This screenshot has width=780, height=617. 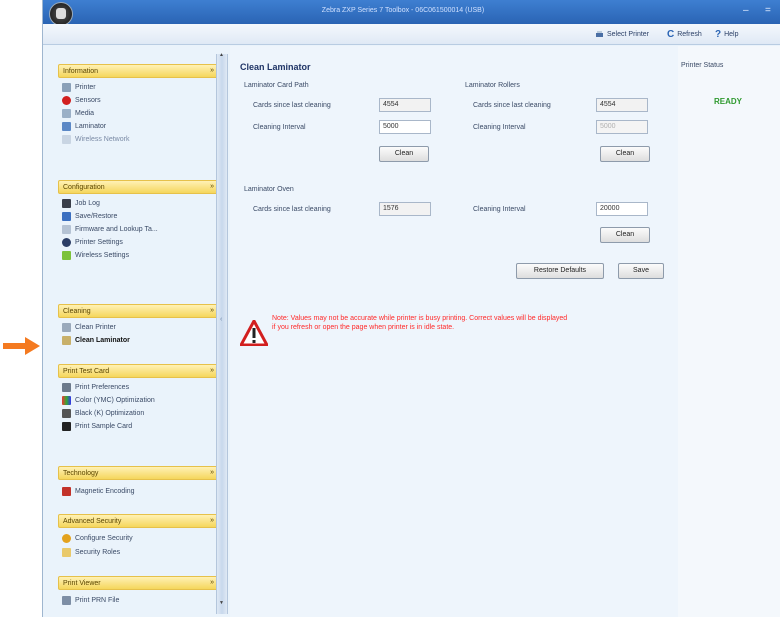 I want to click on oven-section-label: Laminator Oven, so click(x=269, y=189).